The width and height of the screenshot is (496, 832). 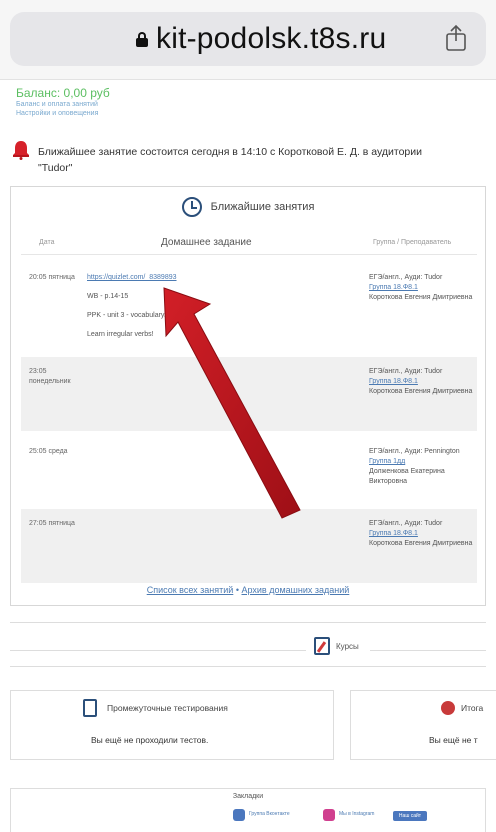 What do you see at coordinates (21, 150) in the screenshot?
I see `bell-icon` at bounding box center [21, 150].